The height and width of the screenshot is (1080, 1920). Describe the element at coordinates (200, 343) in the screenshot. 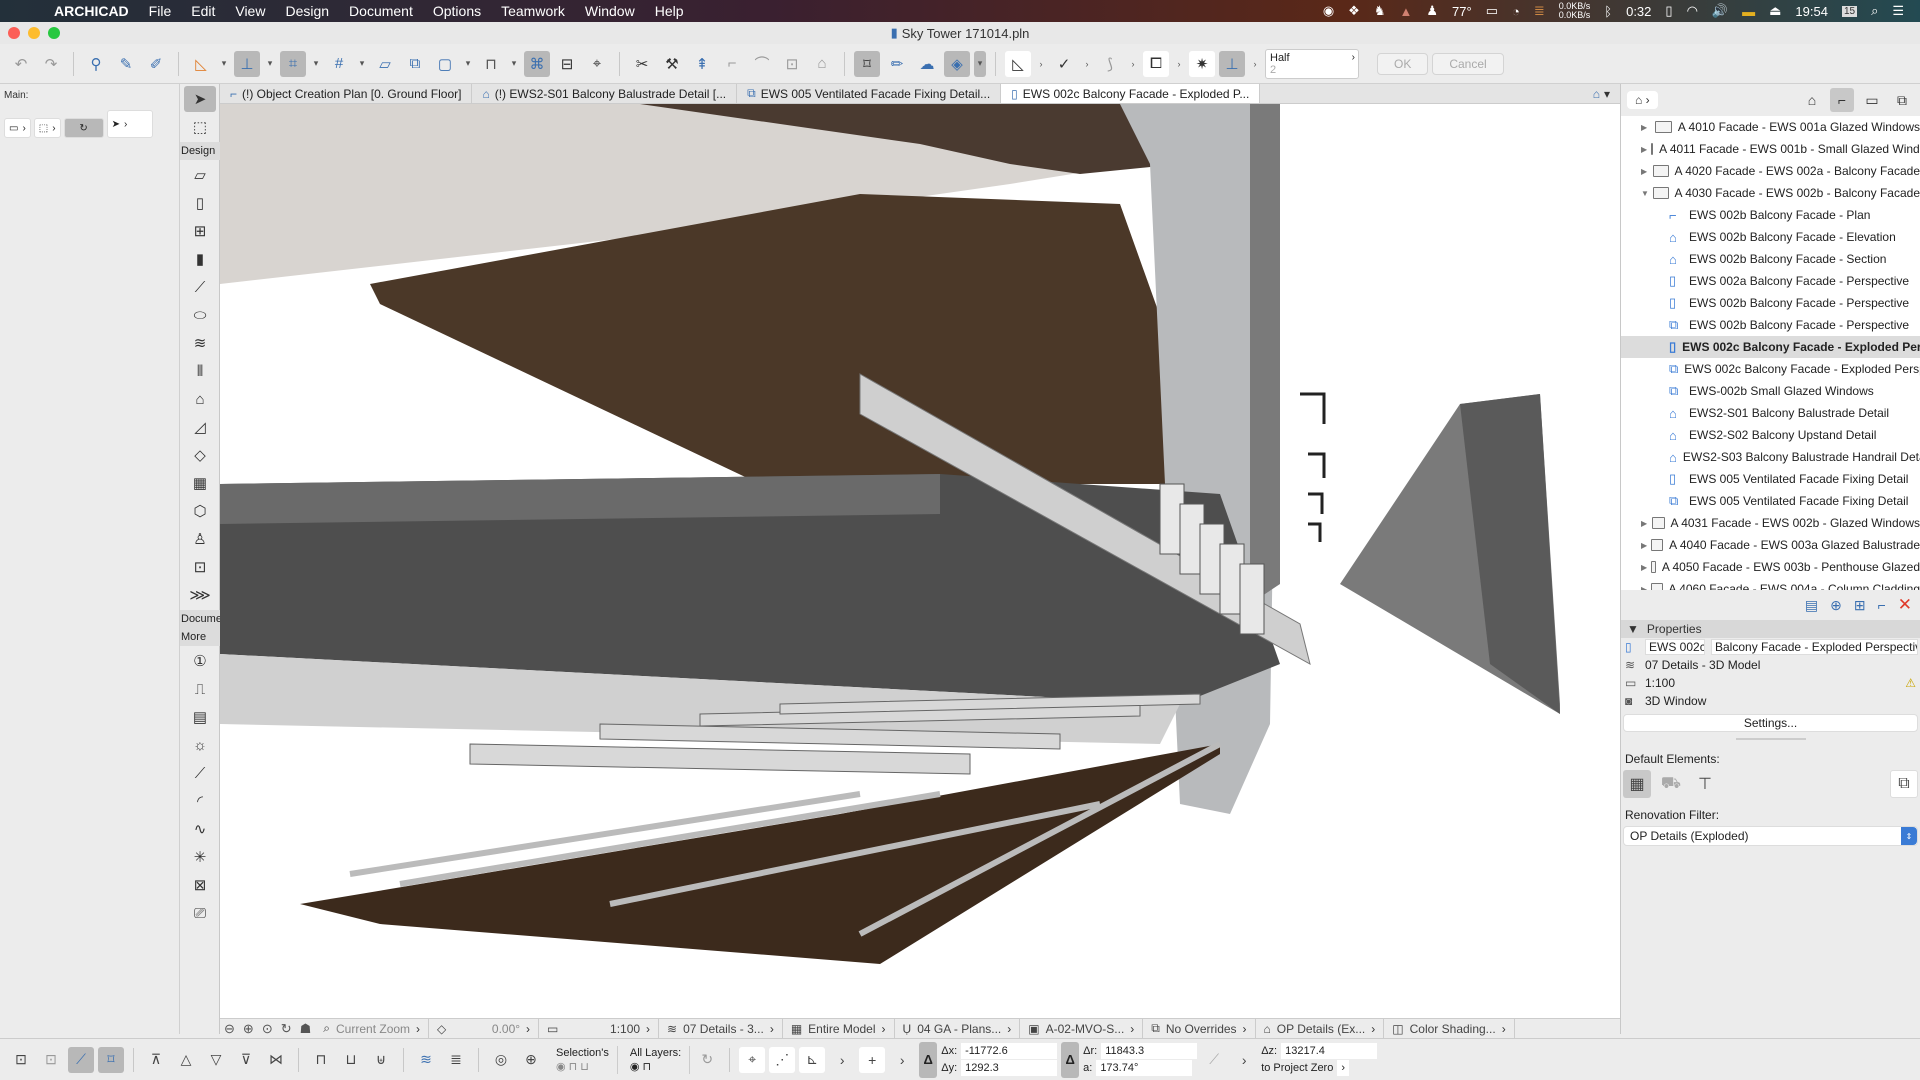

I see `stair-tool: ≋` at that location.